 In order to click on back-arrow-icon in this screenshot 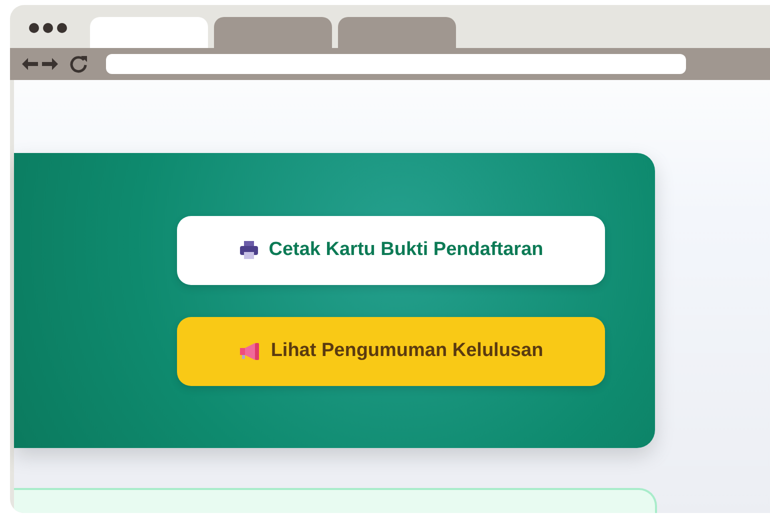, I will do `click(30, 64)`.